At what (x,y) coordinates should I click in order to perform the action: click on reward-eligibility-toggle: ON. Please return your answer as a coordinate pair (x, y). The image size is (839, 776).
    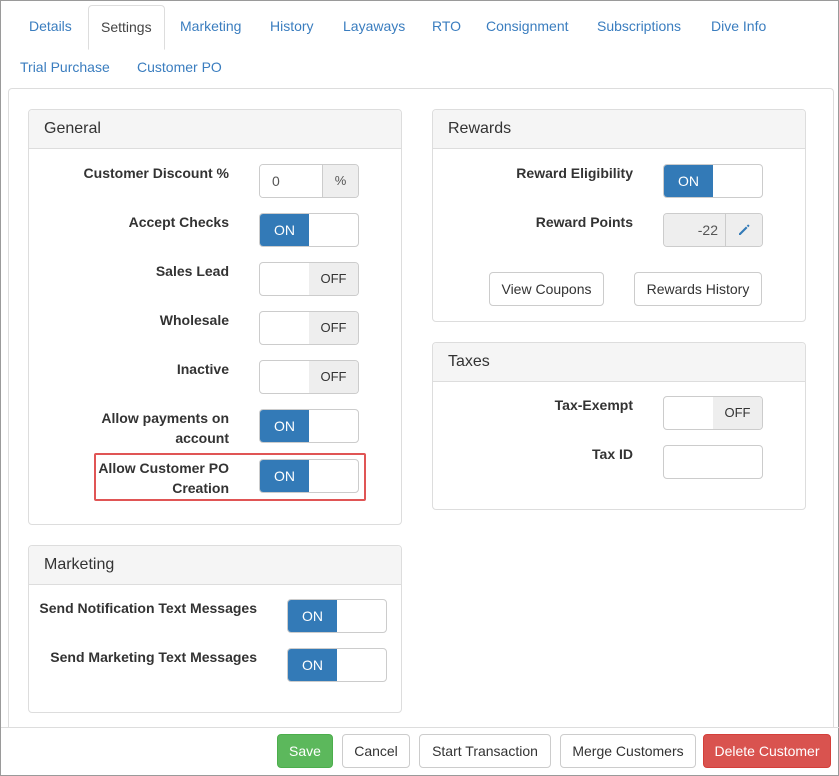
    Looking at the image, I should click on (713, 181).